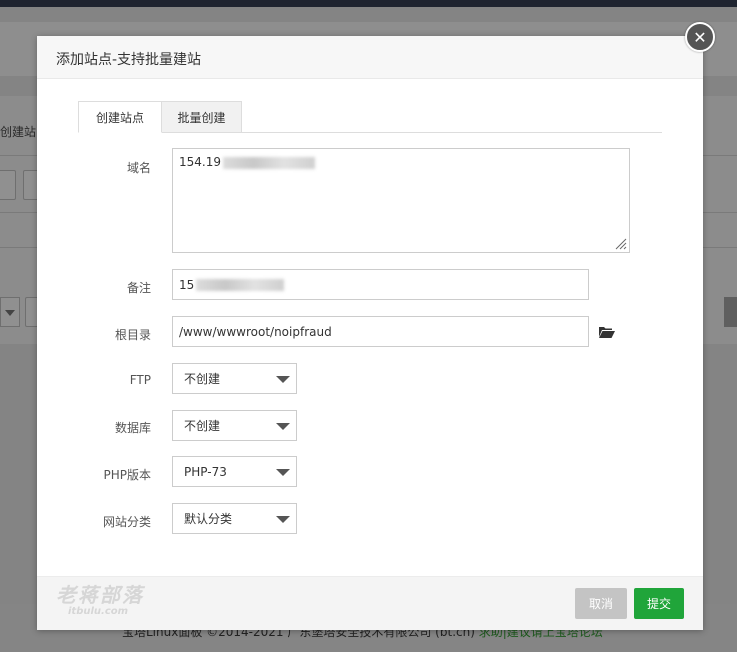 The image size is (737, 652). I want to click on site-category-label: 网站分类, so click(126, 522).